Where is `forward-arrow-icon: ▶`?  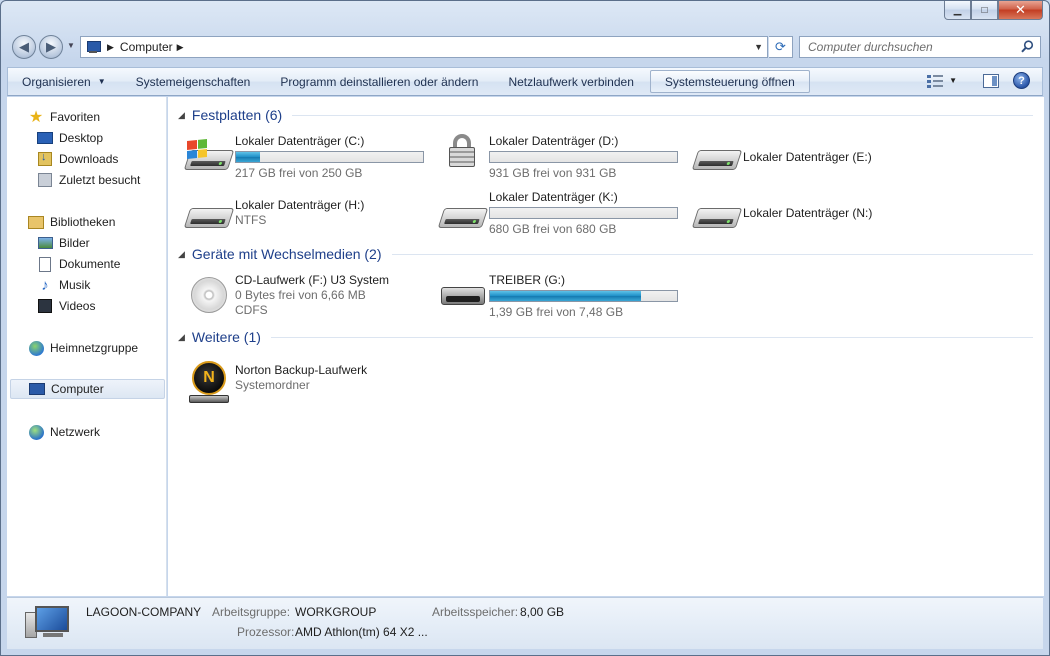 forward-arrow-icon: ▶ is located at coordinates (51, 46).